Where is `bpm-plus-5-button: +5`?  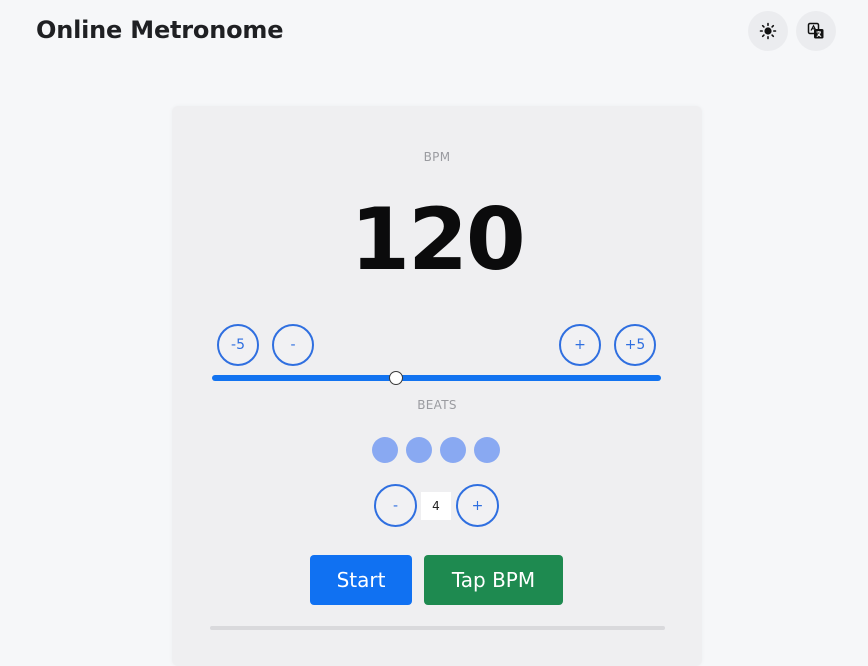
bpm-plus-5-button: +5 is located at coordinates (635, 345).